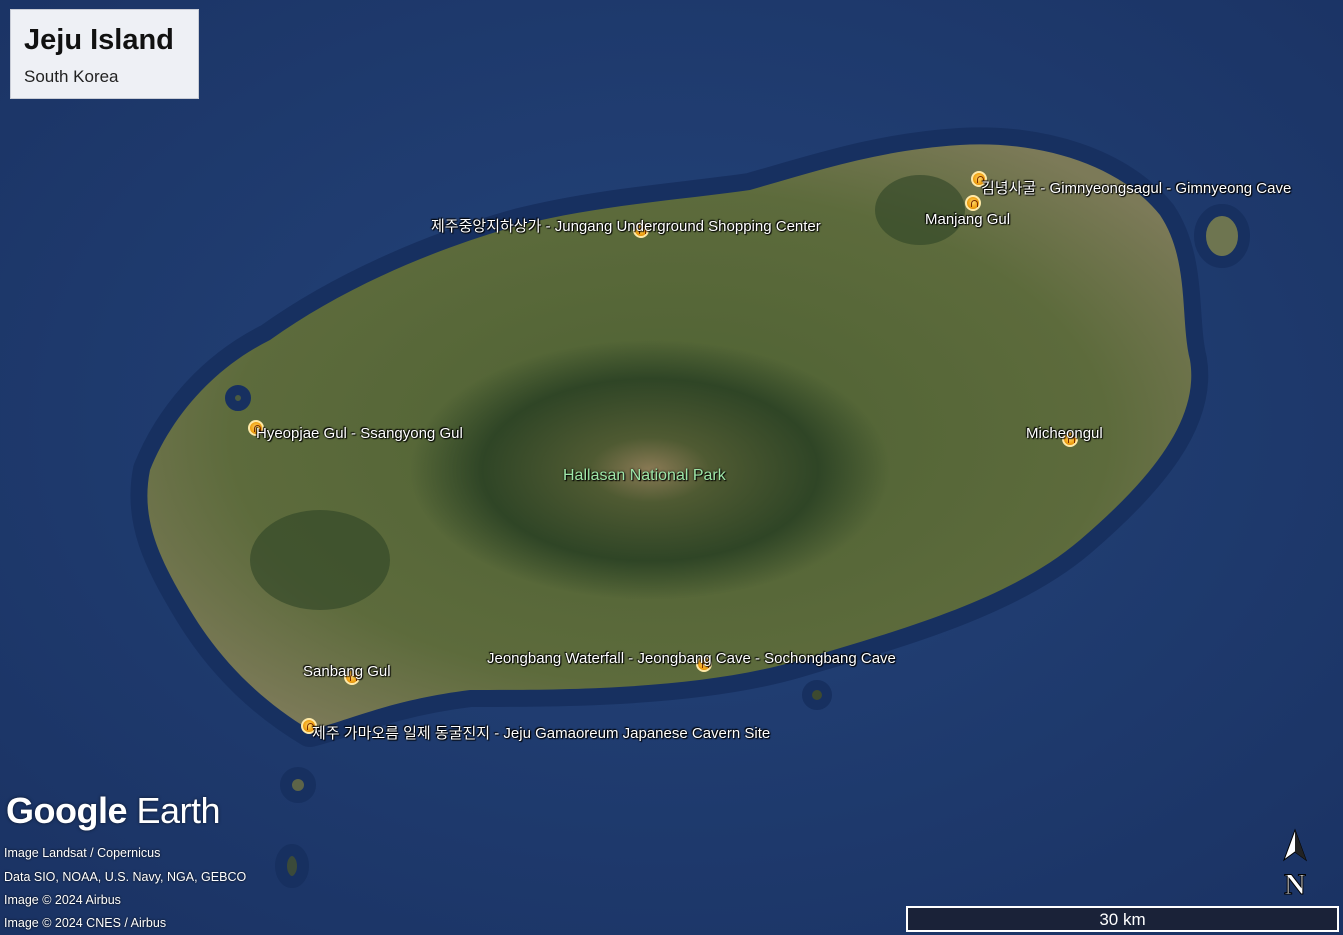 Image resolution: width=1343 pixels, height=935 pixels. Describe the element at coordinates (85, 923) in the screenshot. I see `credit-line: Image © 2024 CNES / Airbus` at that location.